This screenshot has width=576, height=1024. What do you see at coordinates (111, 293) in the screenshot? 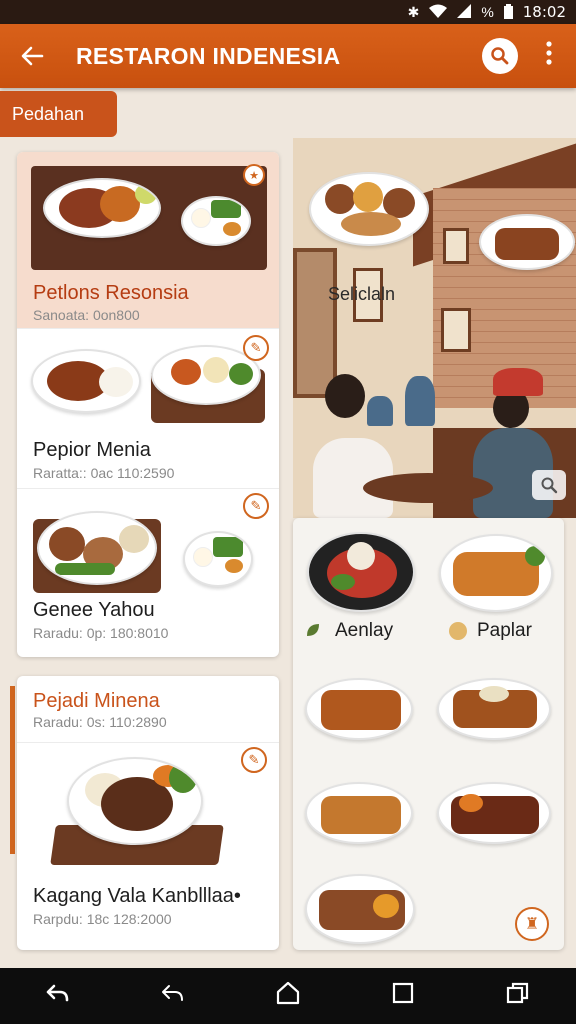
I see `item-title: Petlons Resonsia` at bounding box center [111, 293].